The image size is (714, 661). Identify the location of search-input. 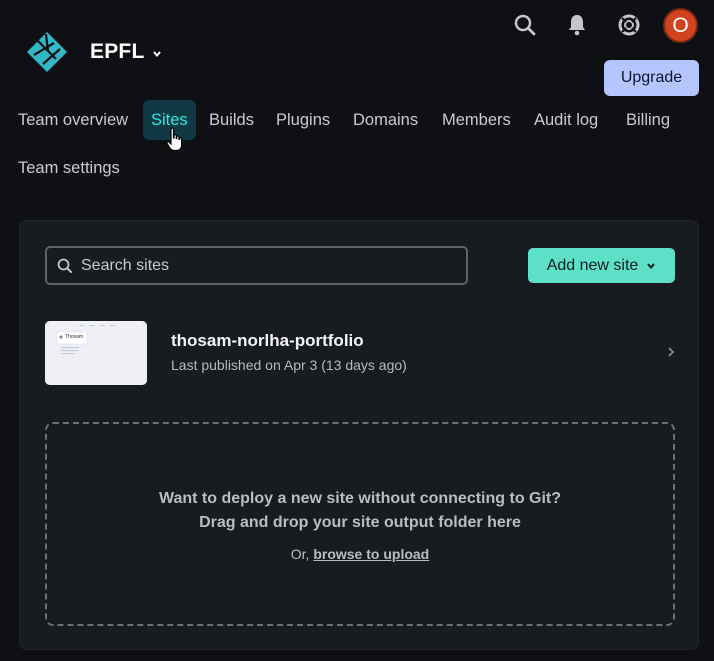
(266, 265).